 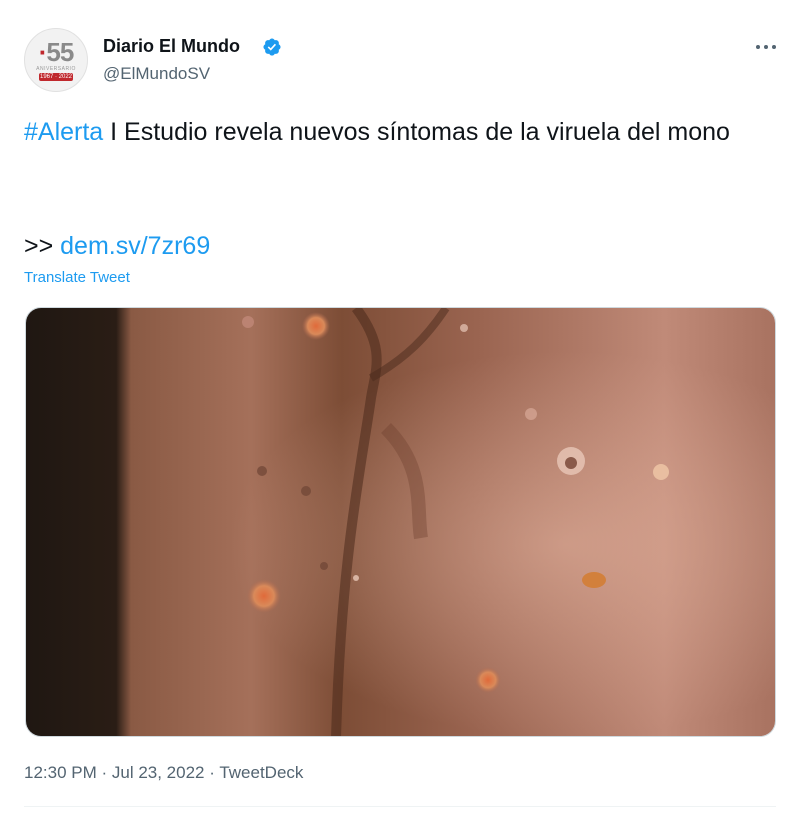 I want to click on translate-tweet-link: Translate Tweet, so click(x=77, y=277).